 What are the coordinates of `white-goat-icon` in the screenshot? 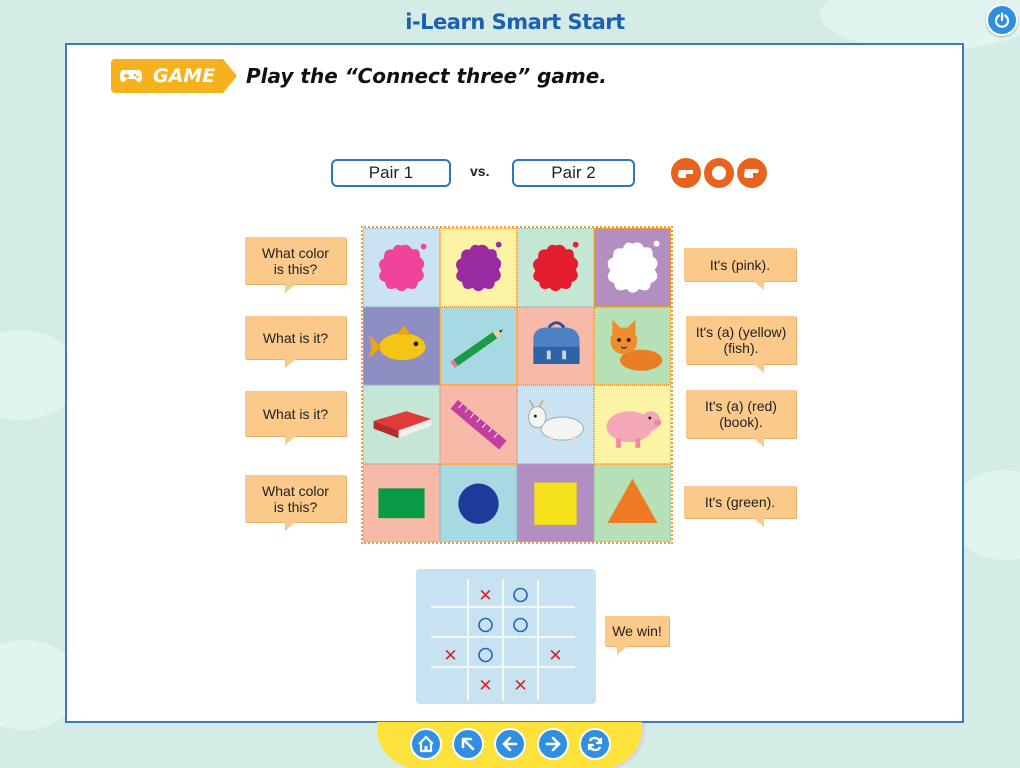 It's located at (556, 425).